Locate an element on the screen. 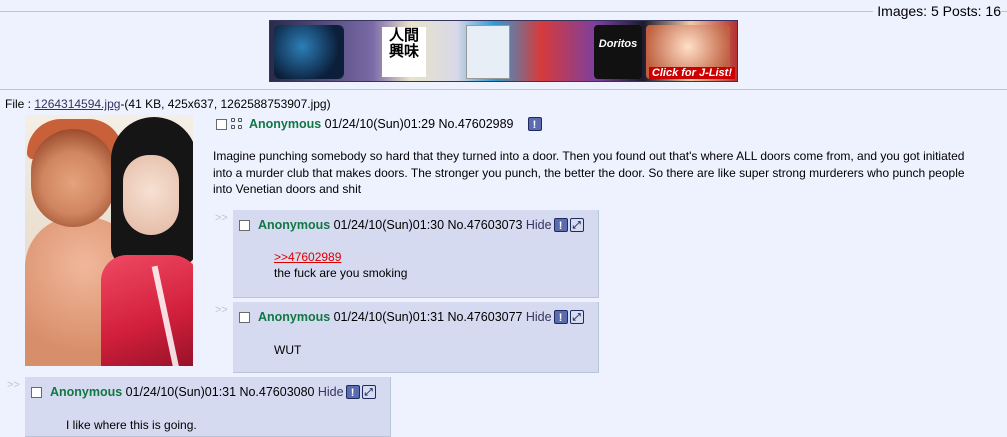  banner-art-left is located at coordinates (309, 52).